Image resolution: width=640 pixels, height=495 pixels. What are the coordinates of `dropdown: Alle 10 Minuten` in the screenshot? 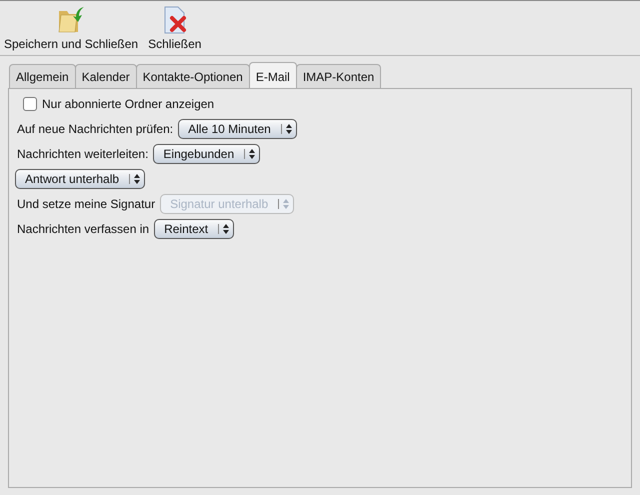 It's located at (237, 129).